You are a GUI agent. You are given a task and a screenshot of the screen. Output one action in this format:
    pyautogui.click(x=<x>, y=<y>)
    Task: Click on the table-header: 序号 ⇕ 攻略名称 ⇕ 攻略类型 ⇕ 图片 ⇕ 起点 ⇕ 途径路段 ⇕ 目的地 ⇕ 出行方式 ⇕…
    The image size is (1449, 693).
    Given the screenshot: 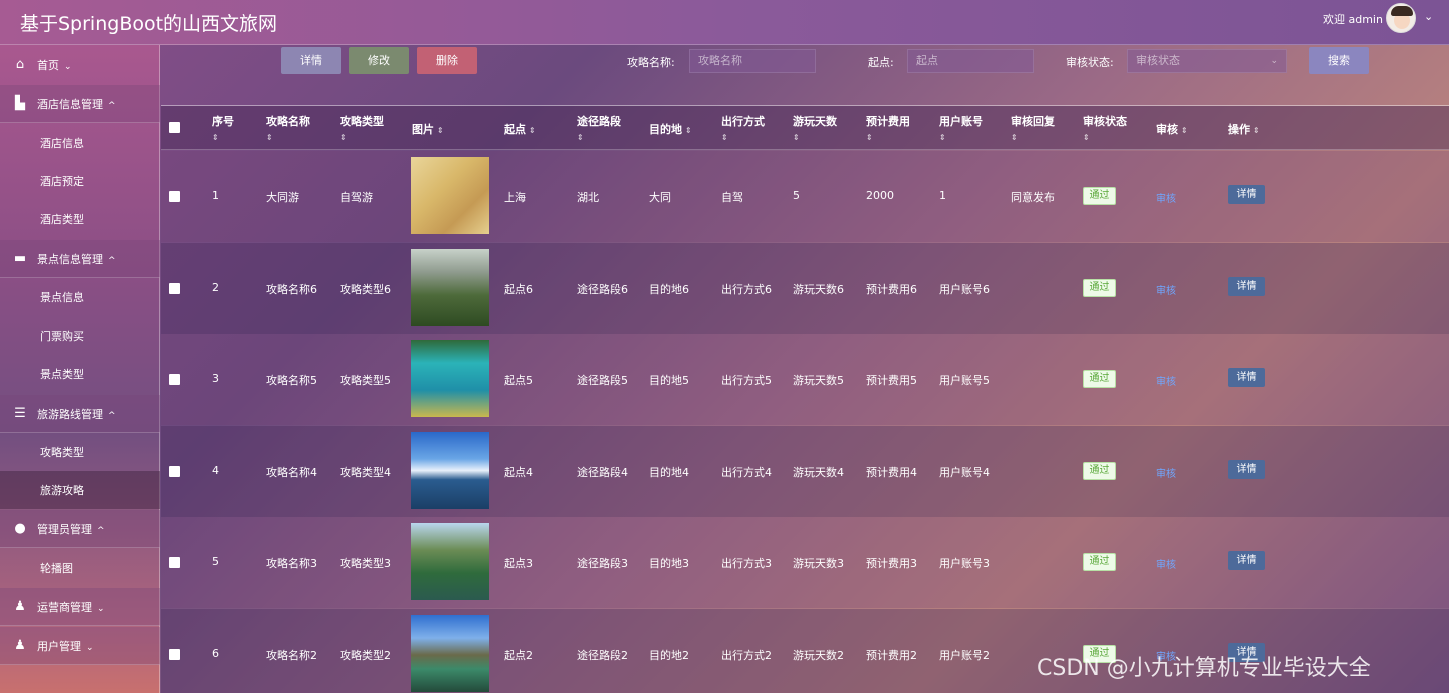 What is the action you would take?
    pyautogui.click(x=805, y=128)
    